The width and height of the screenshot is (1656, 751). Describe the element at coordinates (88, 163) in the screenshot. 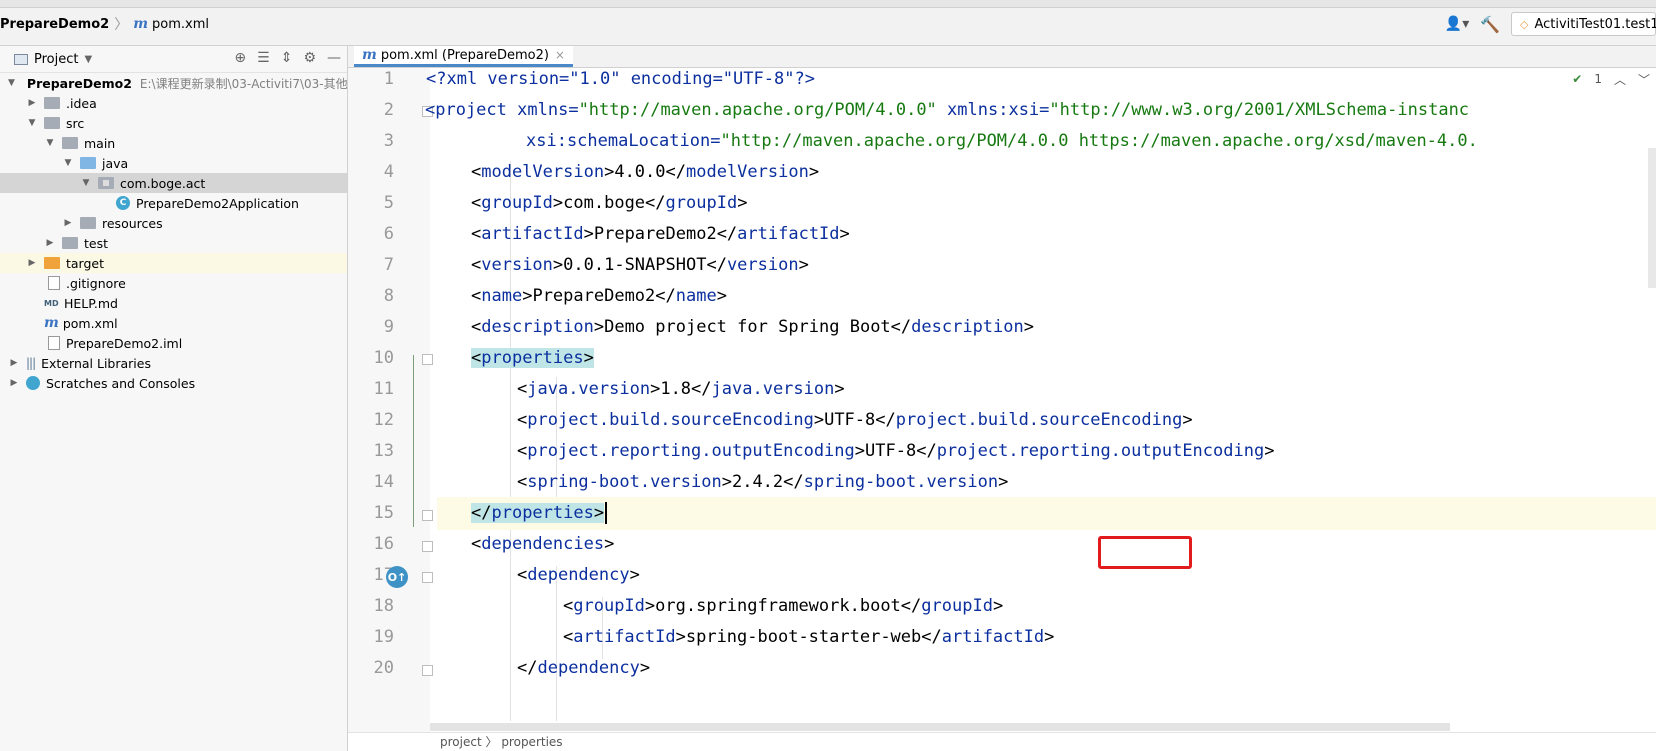

I see `source-folder-icon` at that location.